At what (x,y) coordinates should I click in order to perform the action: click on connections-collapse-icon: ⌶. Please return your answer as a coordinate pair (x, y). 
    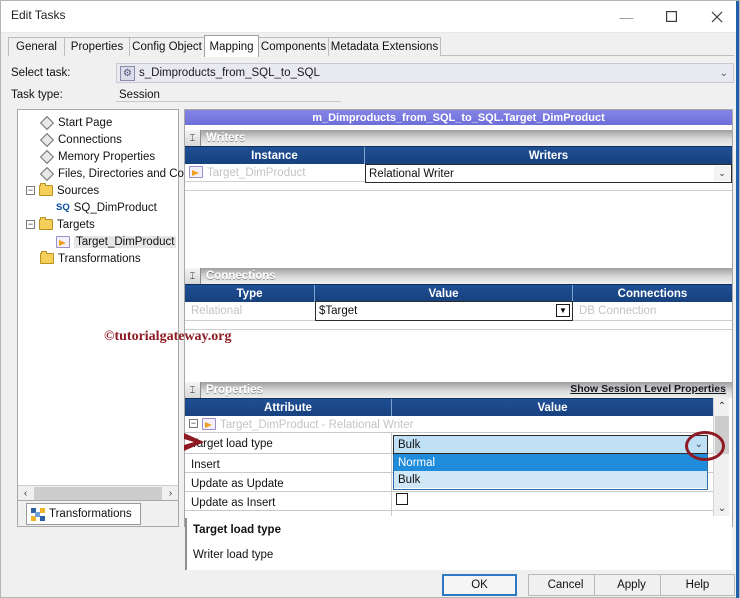
    Looking at the image, I should click on (193, 276).